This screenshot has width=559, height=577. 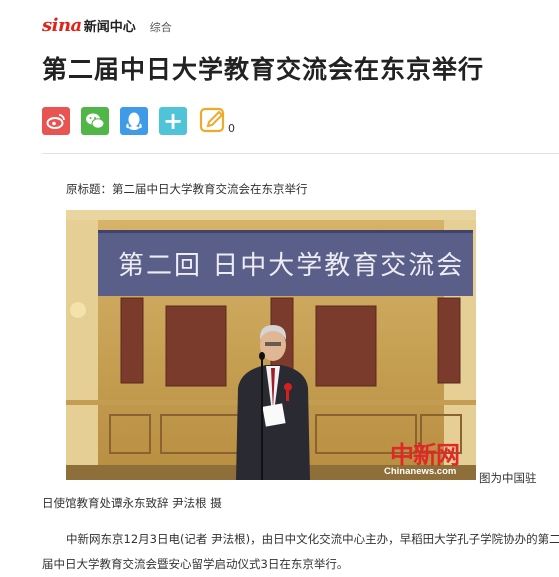 I want to click on chinanews-watermark-url: Chinanews.com, so click(x=420, y=471).